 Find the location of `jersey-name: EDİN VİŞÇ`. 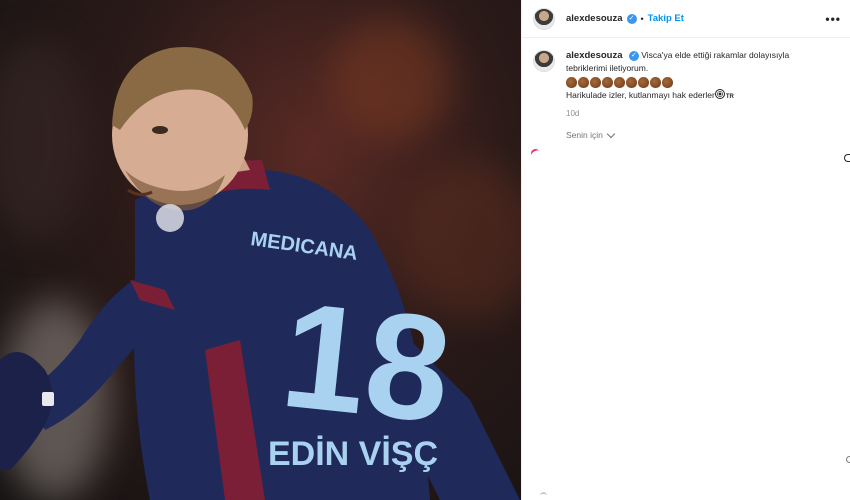

jersey-name: EDİN VİŞÇ is located at coordinates (353, 454).